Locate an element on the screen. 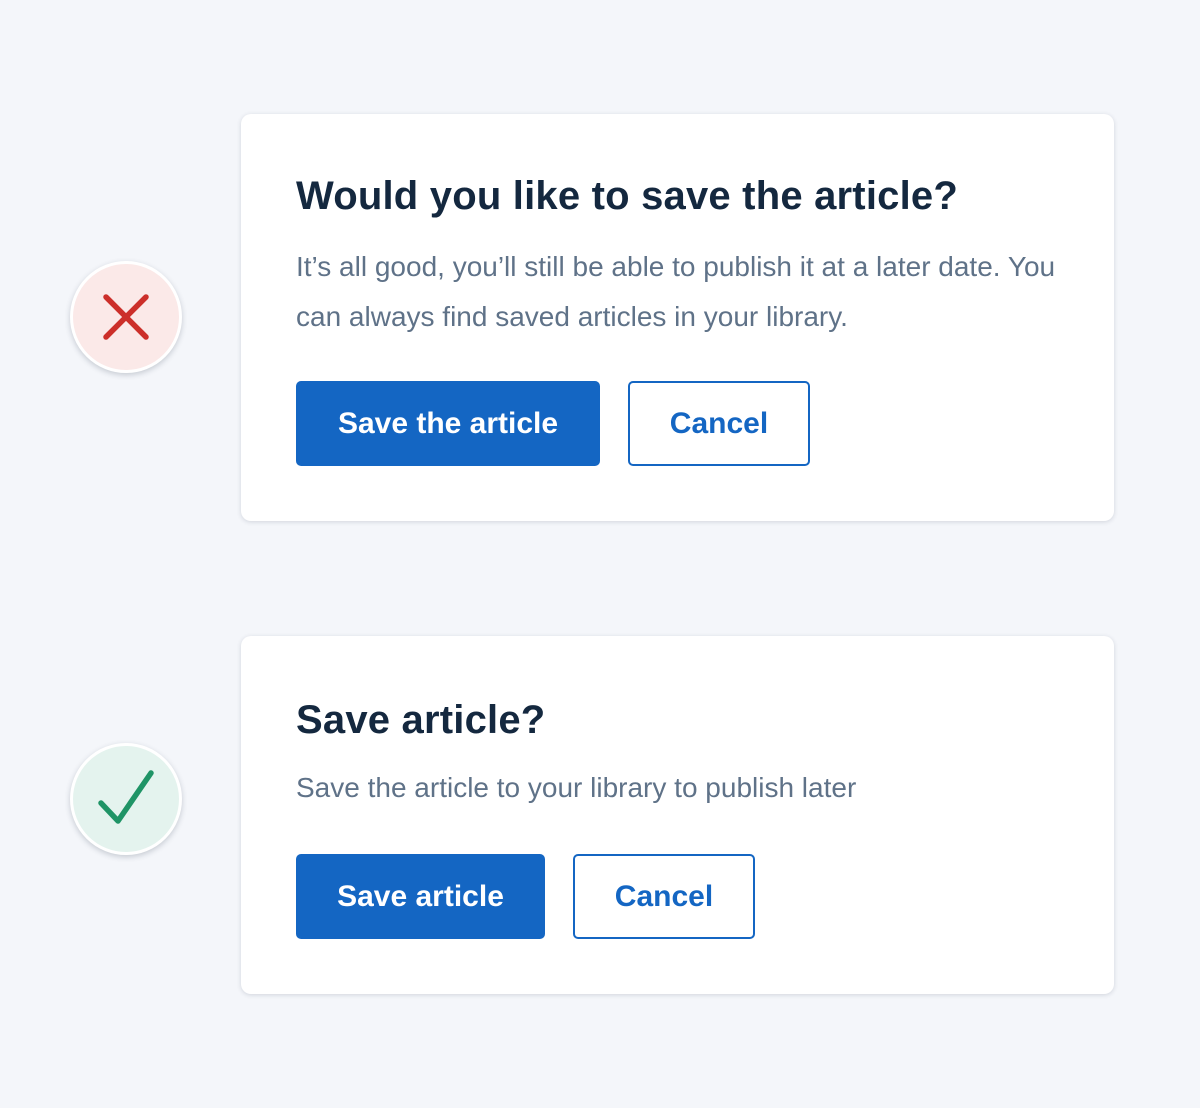 Image resolution: width=1200 pixels, height=1108 pixels. dialog-actions: Save article Cancel is located at coordinates (525, 896).